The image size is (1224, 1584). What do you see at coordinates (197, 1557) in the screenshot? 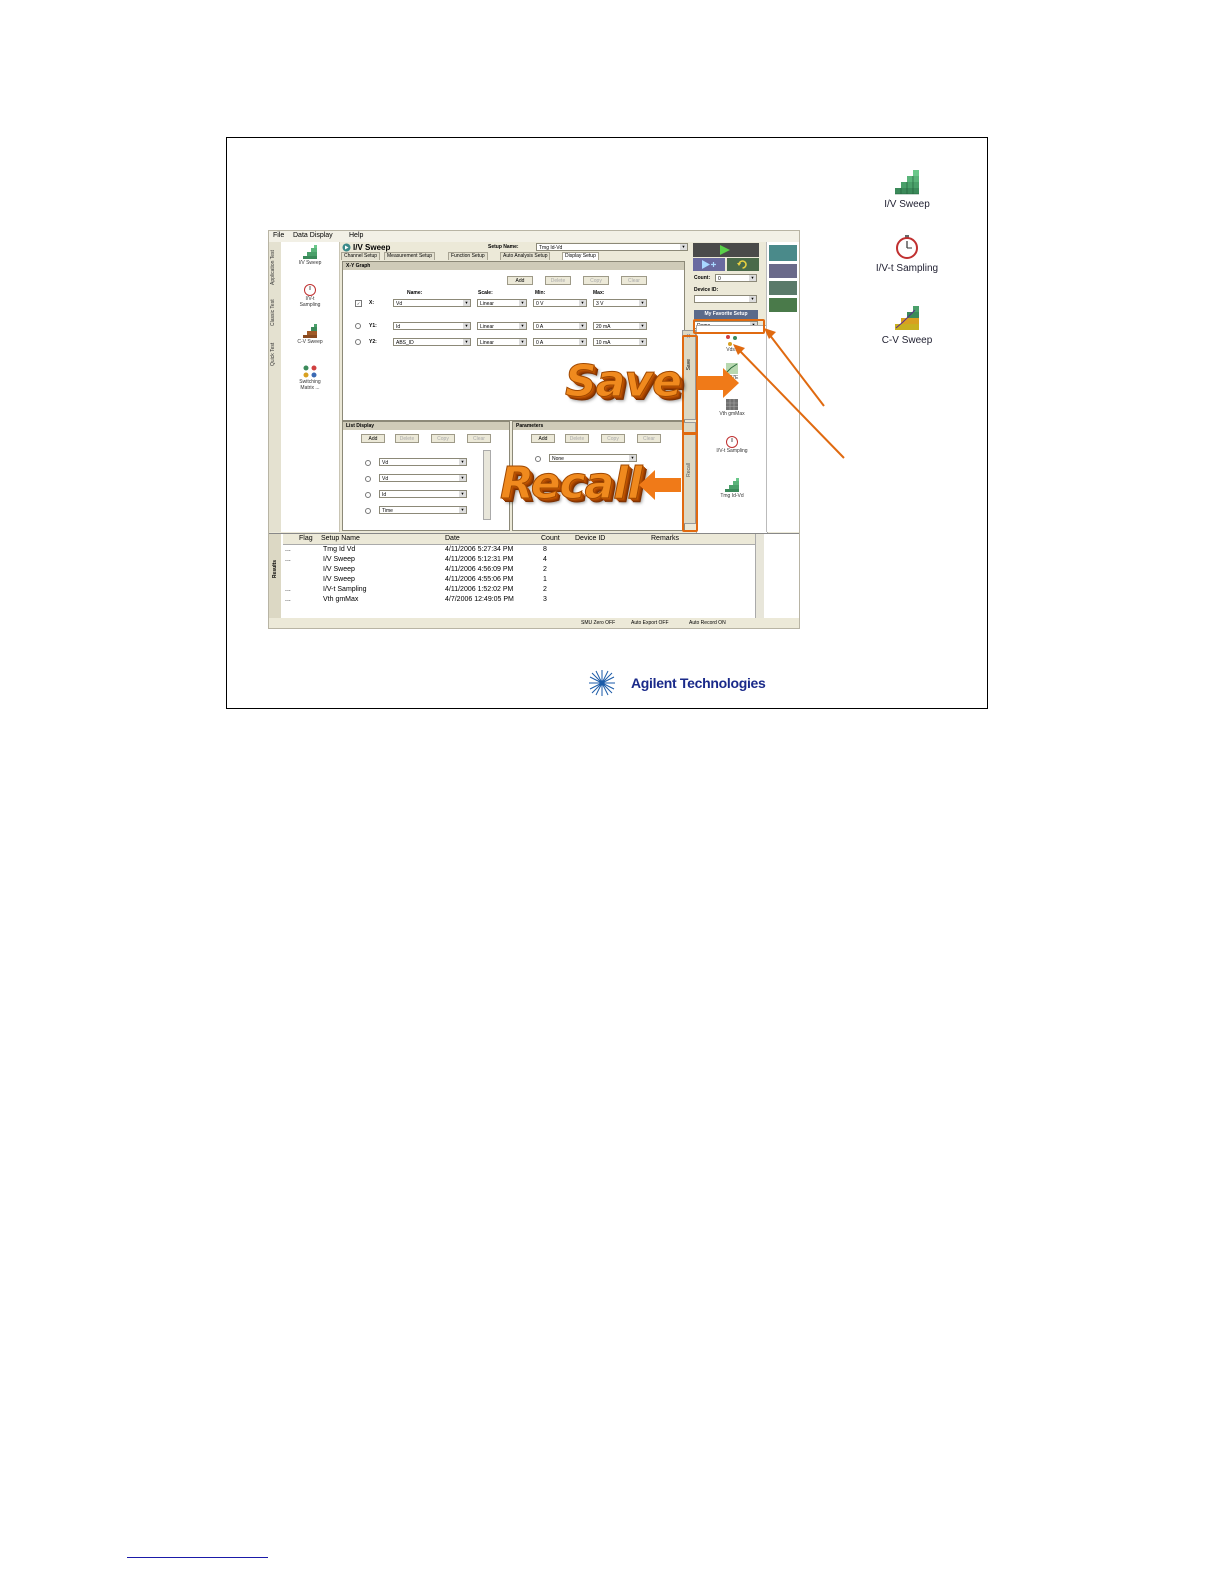
I see `footer-divider` at bounding box center [197, 1557].